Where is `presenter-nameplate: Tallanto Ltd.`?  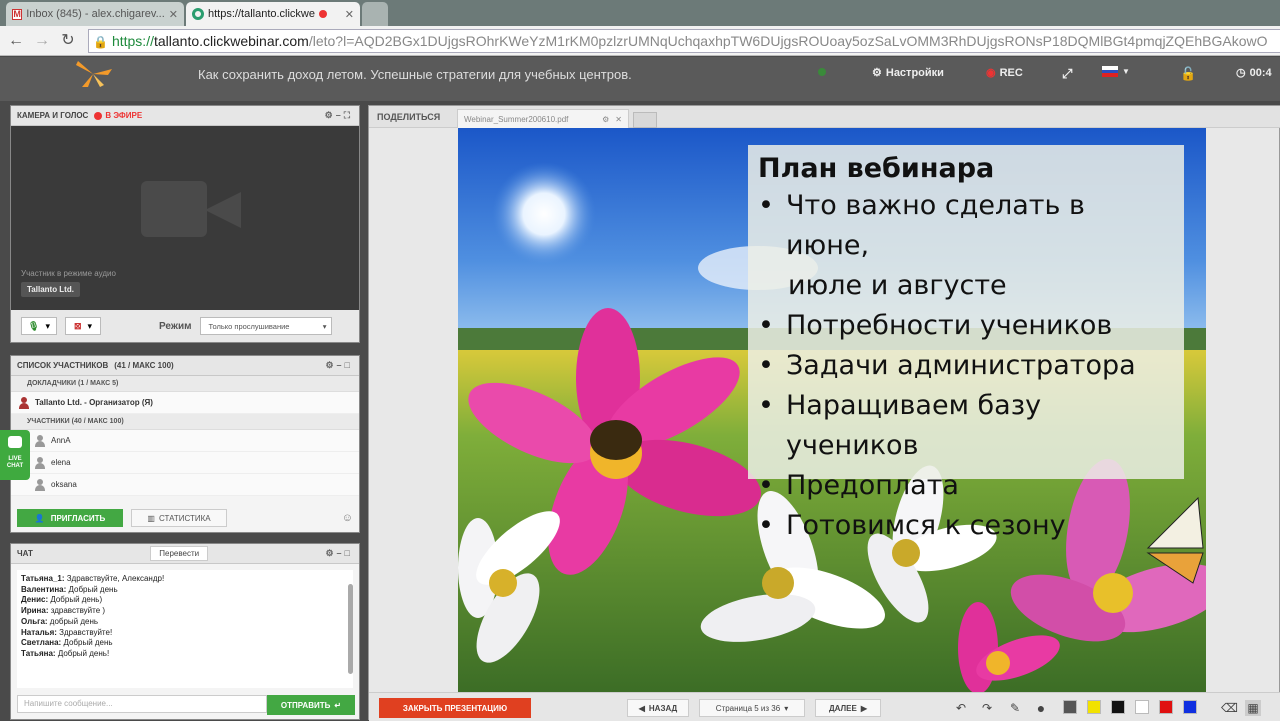 presenter-nameplate: Tallanto Ltd. is located at coordinates (50, 289).